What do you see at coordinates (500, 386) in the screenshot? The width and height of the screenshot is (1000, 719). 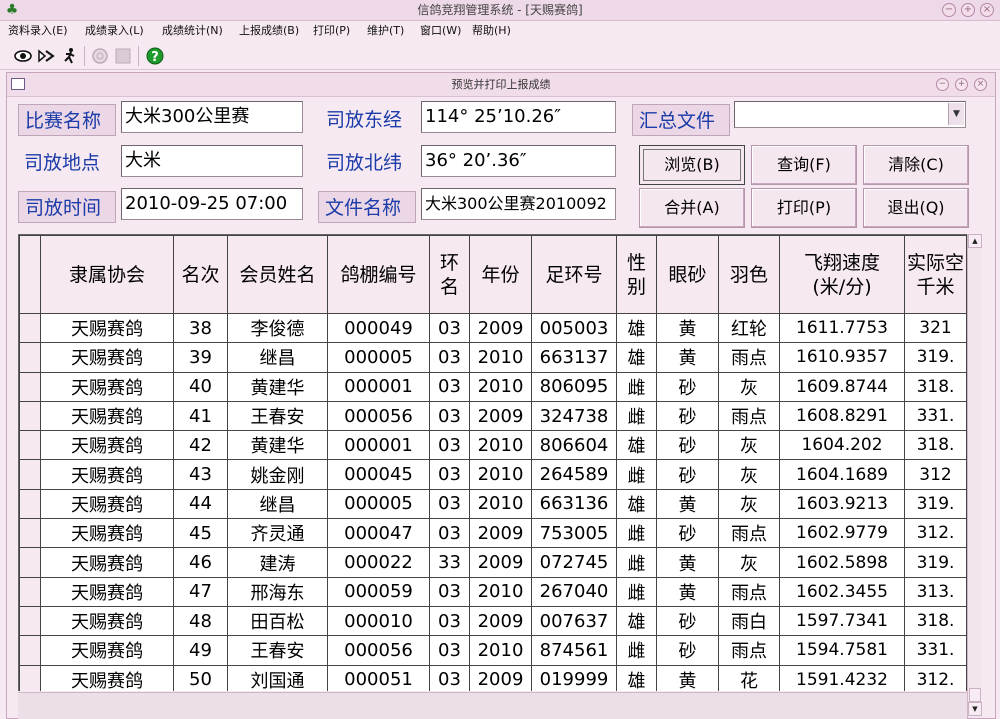 I see `table-cell: 2010` at bounding box center [500, 386].